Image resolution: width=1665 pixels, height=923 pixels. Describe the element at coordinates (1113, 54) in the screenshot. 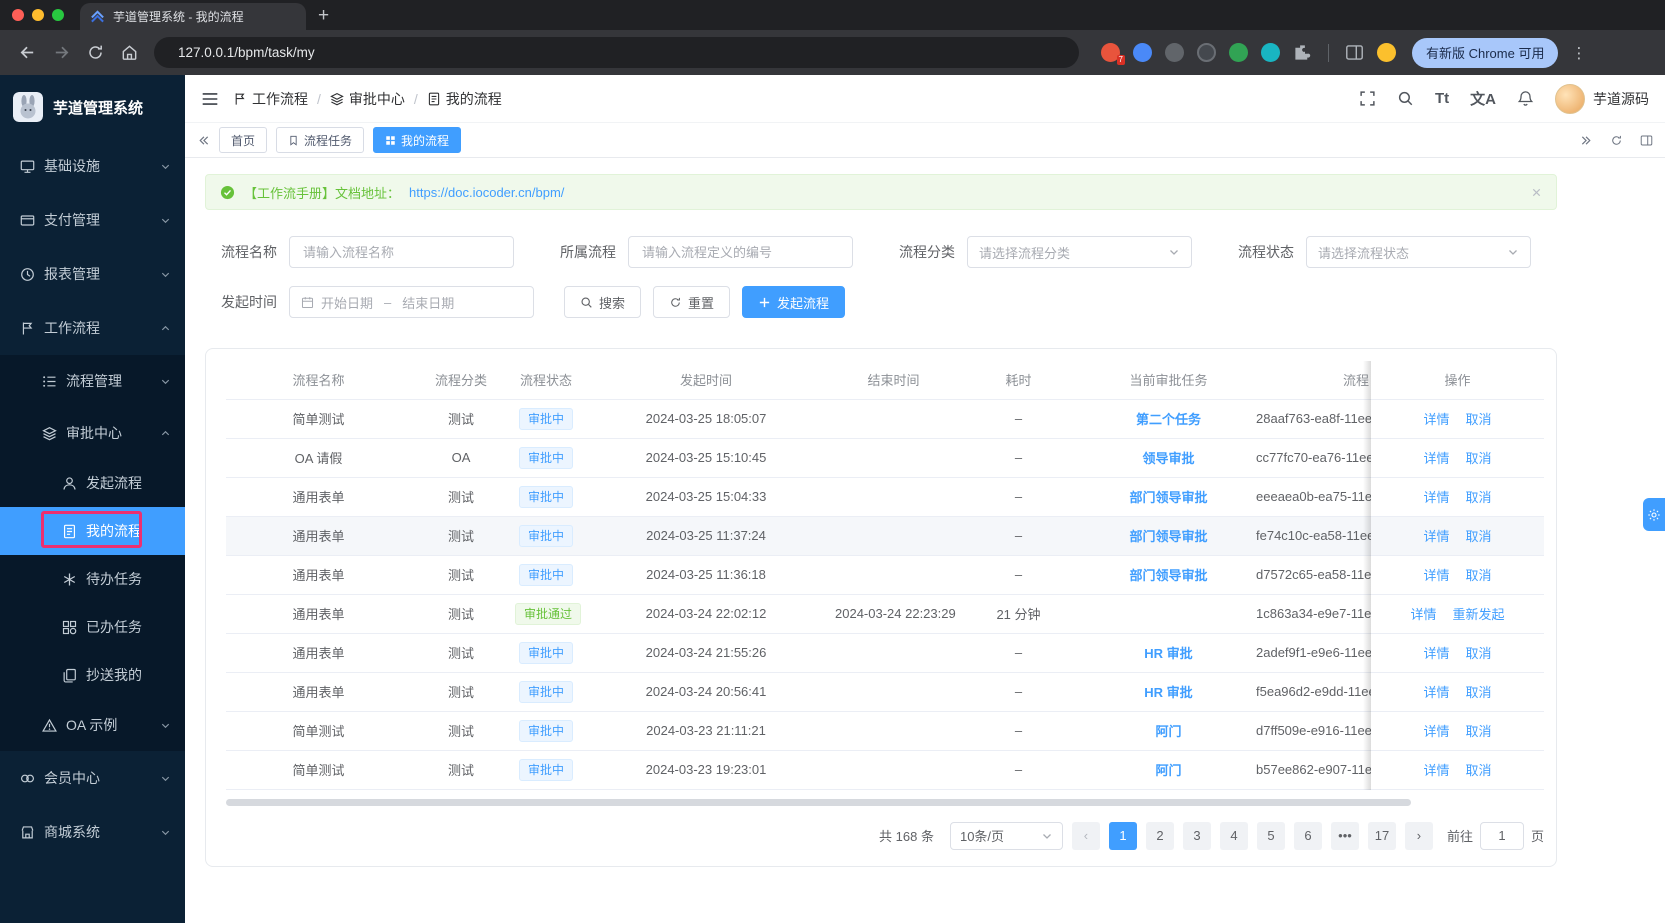

I see `extension-icon: 7` at that location.